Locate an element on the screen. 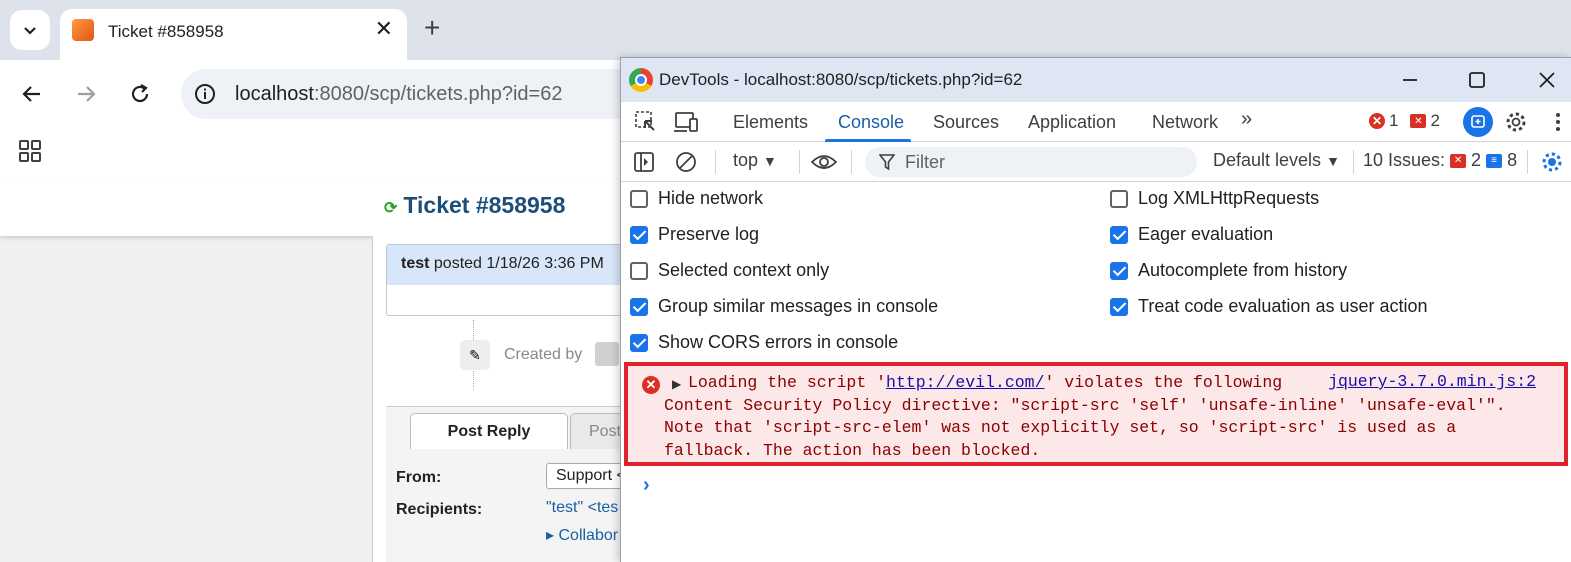  console-prompt-chevron-icon: › is located at coordinates (646, 485).